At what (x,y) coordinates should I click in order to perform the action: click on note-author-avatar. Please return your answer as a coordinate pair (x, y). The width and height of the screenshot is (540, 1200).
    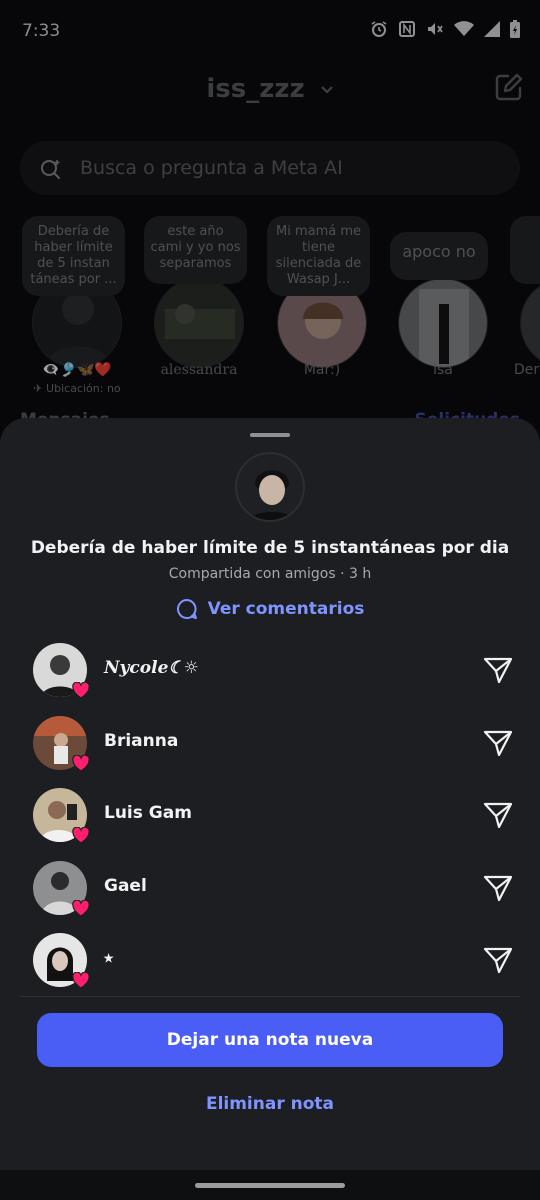
    Looking at the image, I should click on (270, 487).